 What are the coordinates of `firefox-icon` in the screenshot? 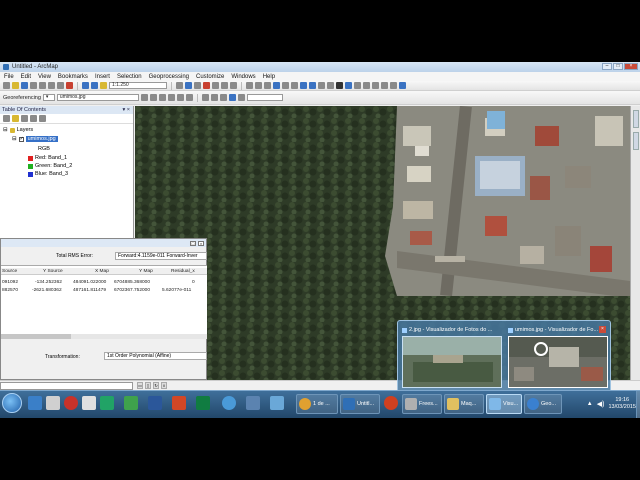 It's located at (391, 403).